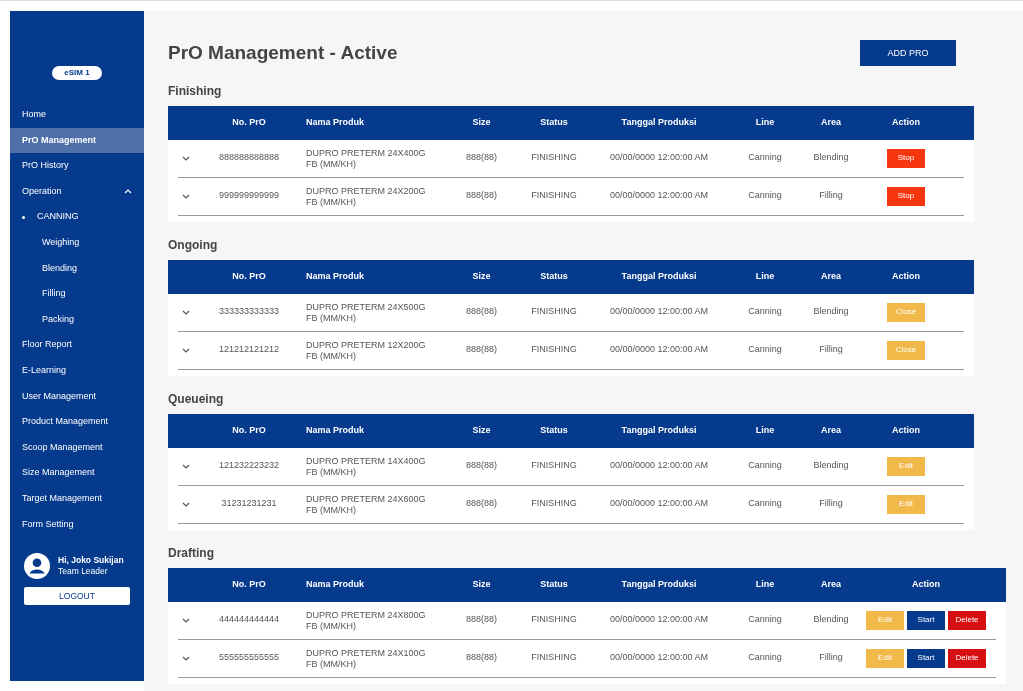 The height and width of the screenshot is (691, 1023). What do you see at coordinates (77, 447) in the screenshot?
I see `sidebar-item: Scoop Management` at bounding box center [77, 447].